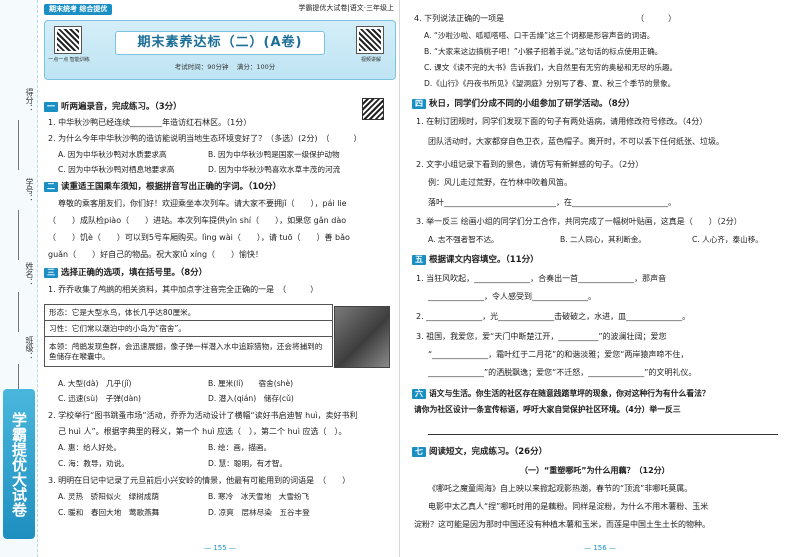 This screenshot has height=557, width=800. I want to click on score-field: 得分：, so click(29, 100).